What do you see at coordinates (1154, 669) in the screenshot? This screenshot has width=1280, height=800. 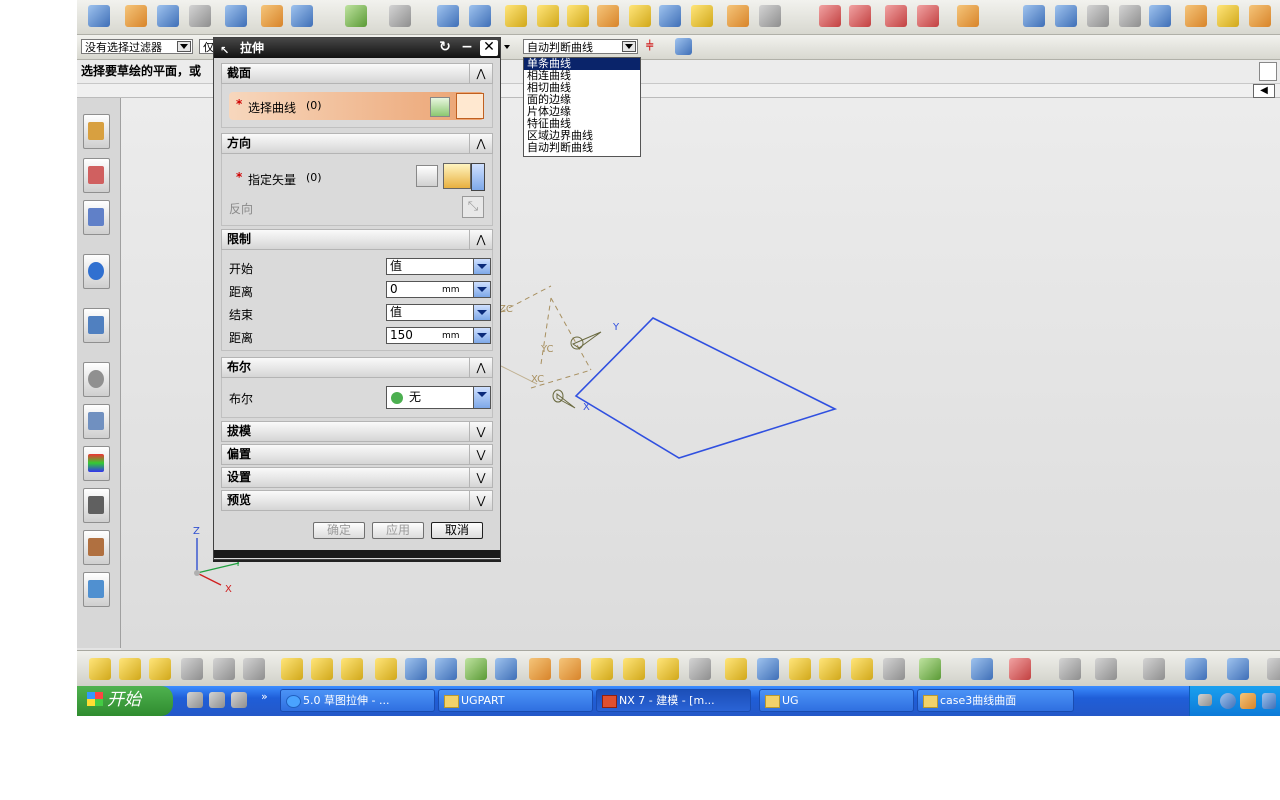 I see `layer-icon` at bounding box center [1154, 669].